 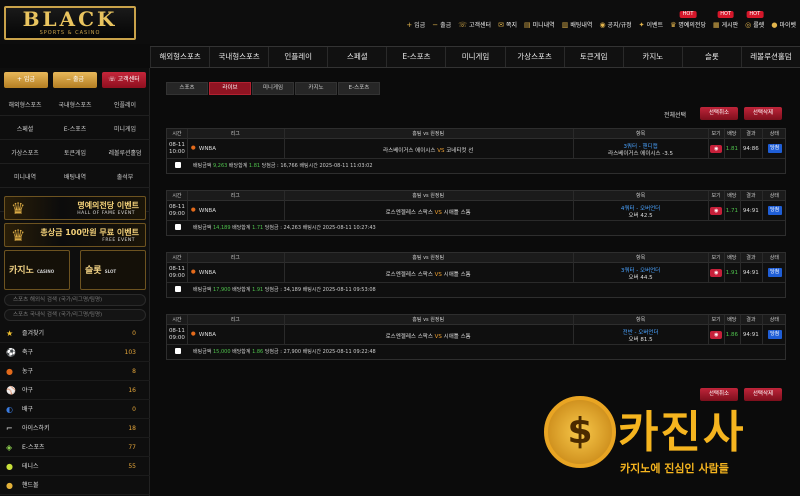 I want to click on topnav-item-5: ▥ 배팅내역, so click(x=577, y=25).